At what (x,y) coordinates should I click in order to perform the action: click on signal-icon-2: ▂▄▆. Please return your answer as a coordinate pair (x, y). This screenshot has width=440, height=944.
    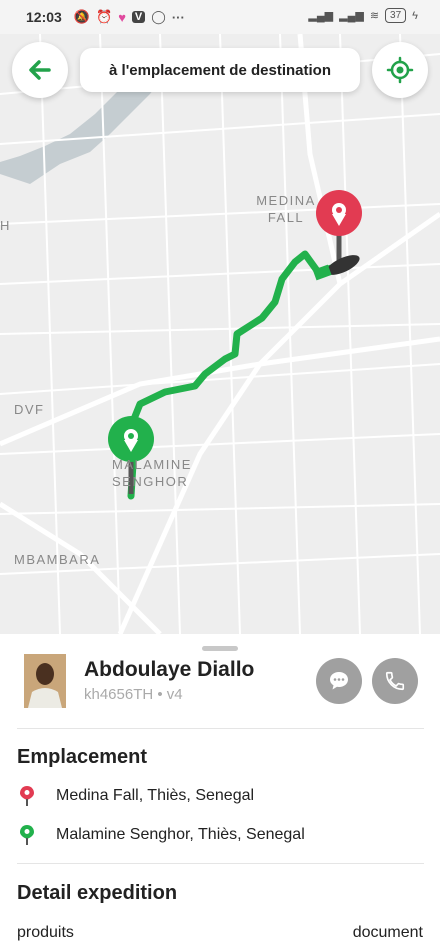
    Looking at the image, I should click on (351, 16).